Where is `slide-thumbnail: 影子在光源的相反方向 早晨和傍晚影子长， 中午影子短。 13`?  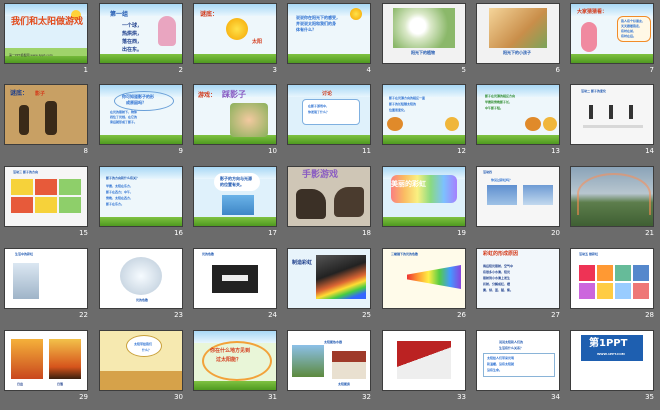 slide-thumbnail: 影子在光源的相反方向 早晨和傍晚影子长， 中午影子短。 13 is located at coordinates (519, 121).